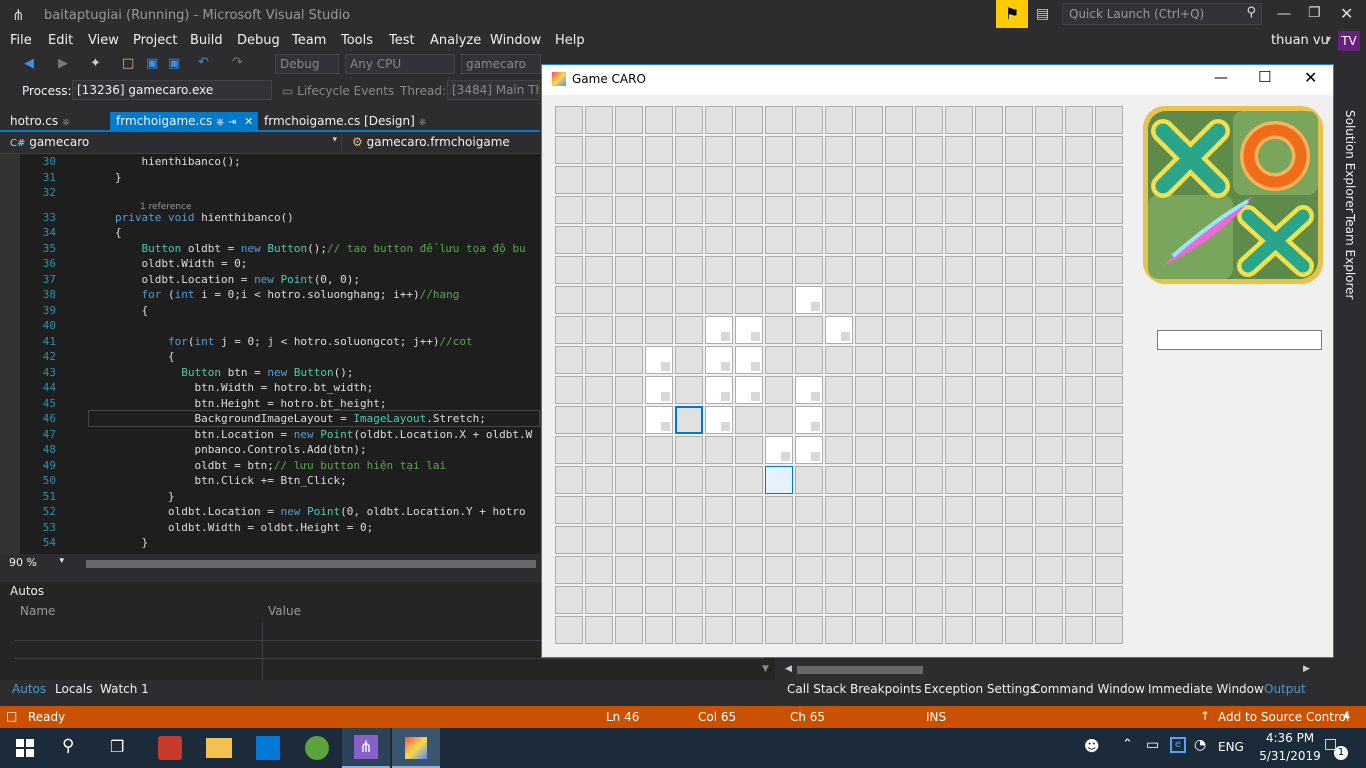 This screenshot has height=768, width=1366. I want to click on minimize-icon: —, so click(1284, 14).